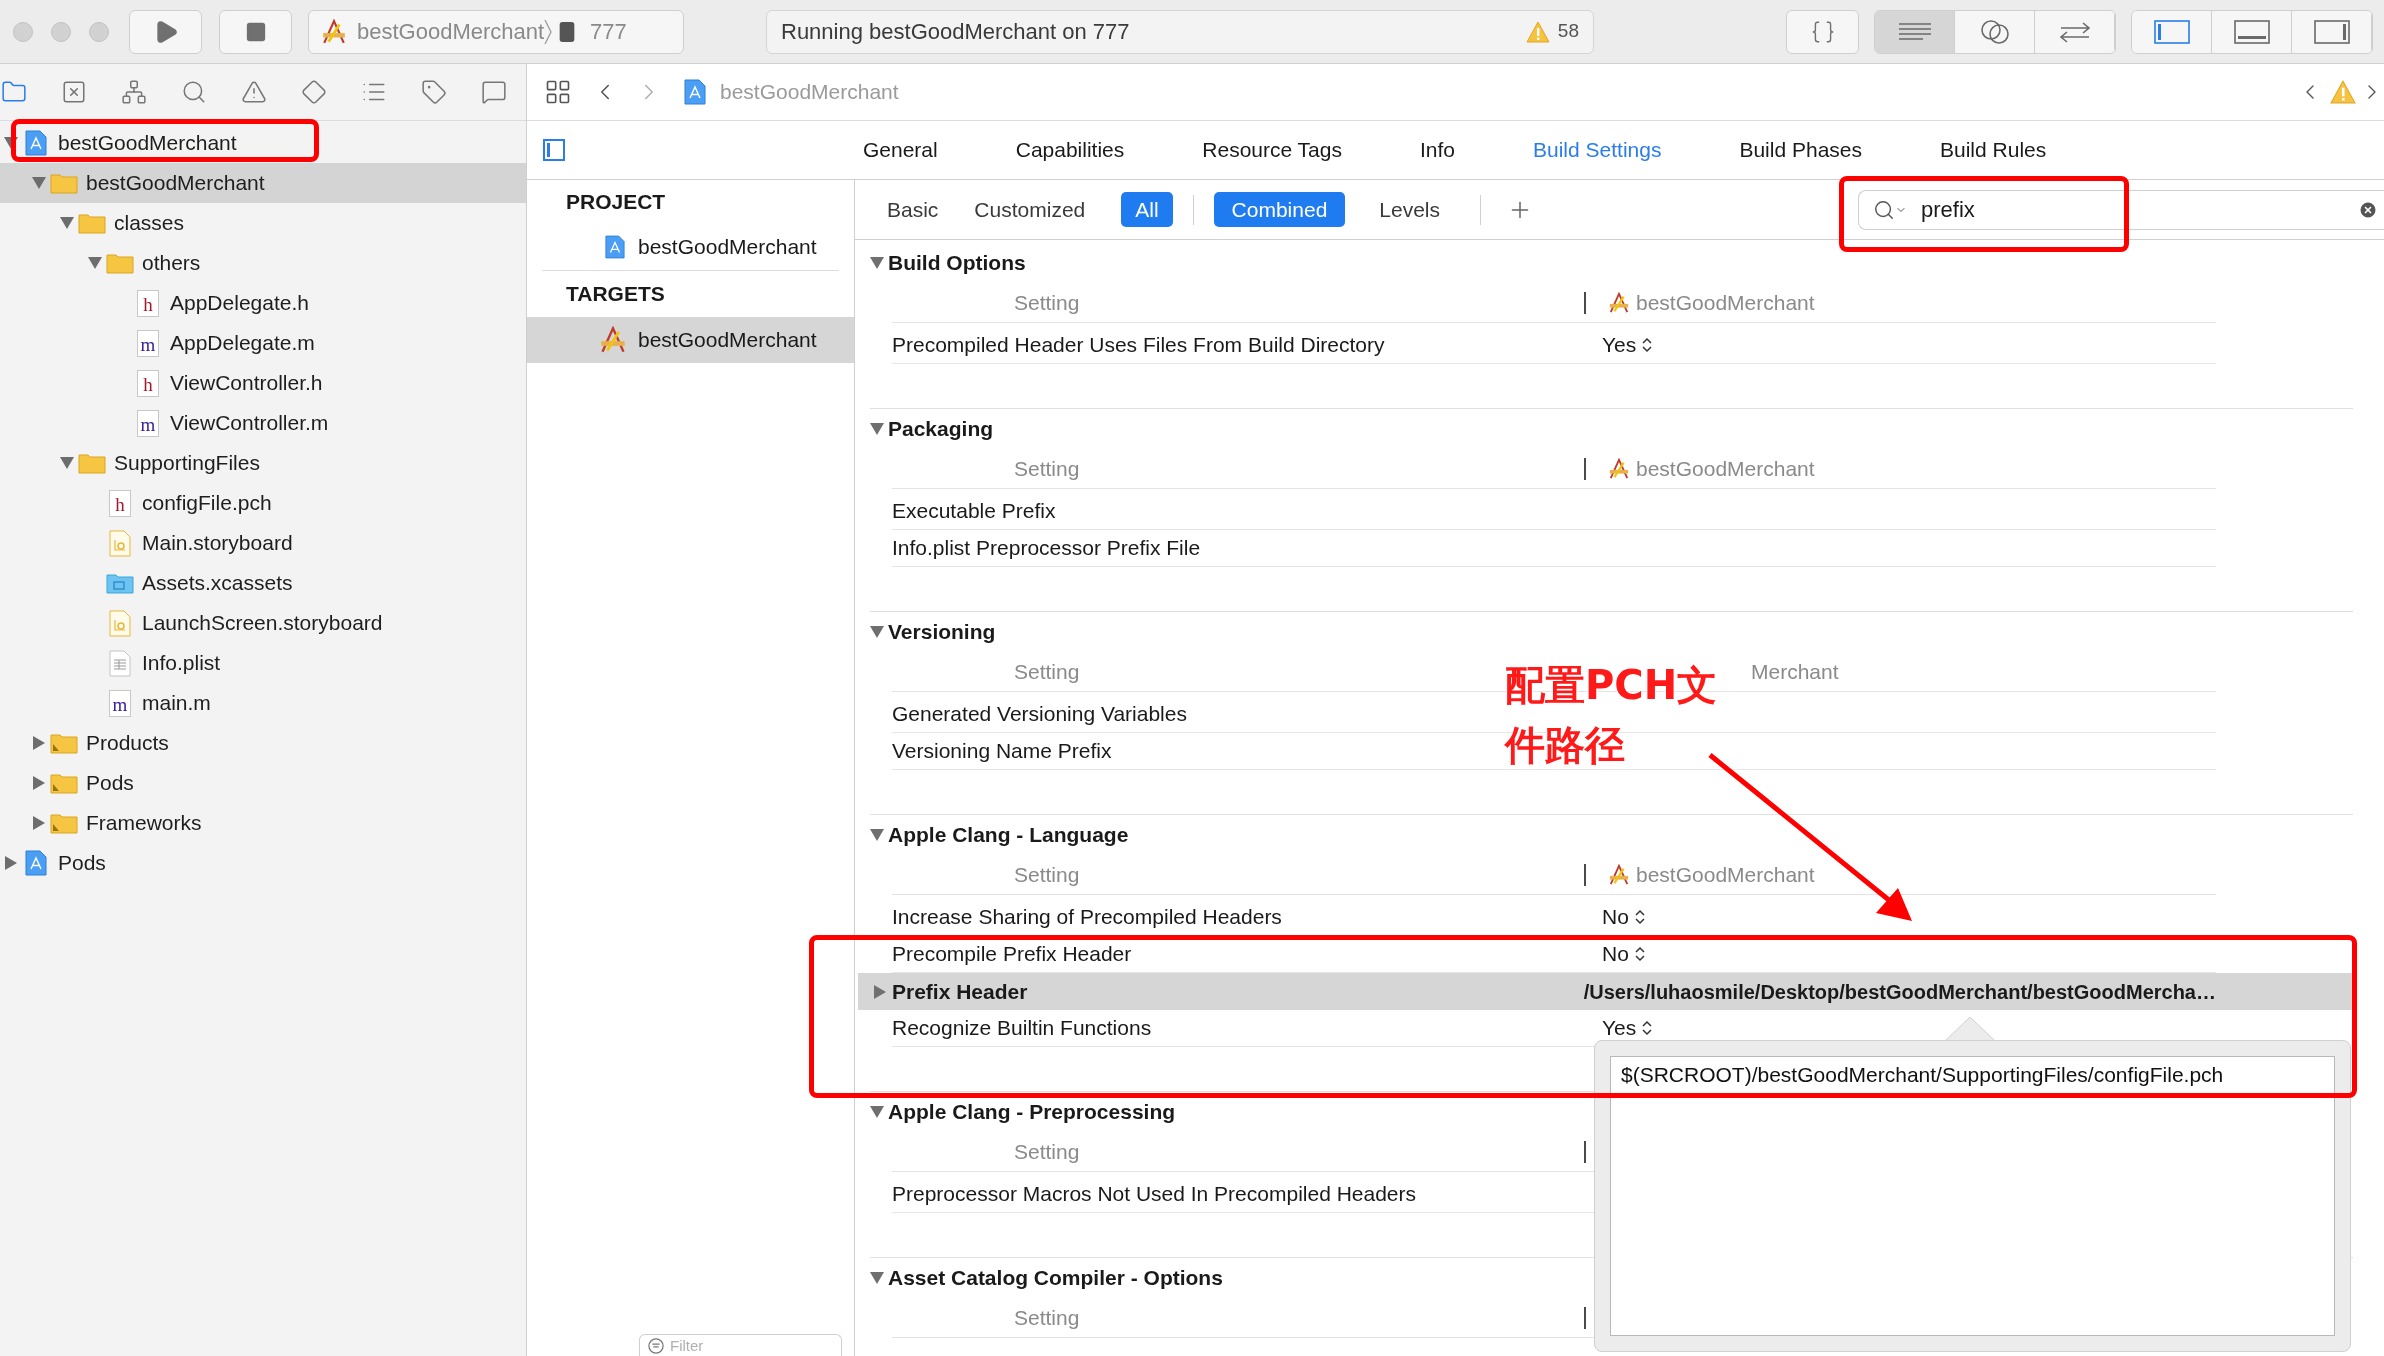  What do you see at coordinates (263, 223) in the screenshot?
I see `navigator-row: classes` at bounding box center [263, 223].